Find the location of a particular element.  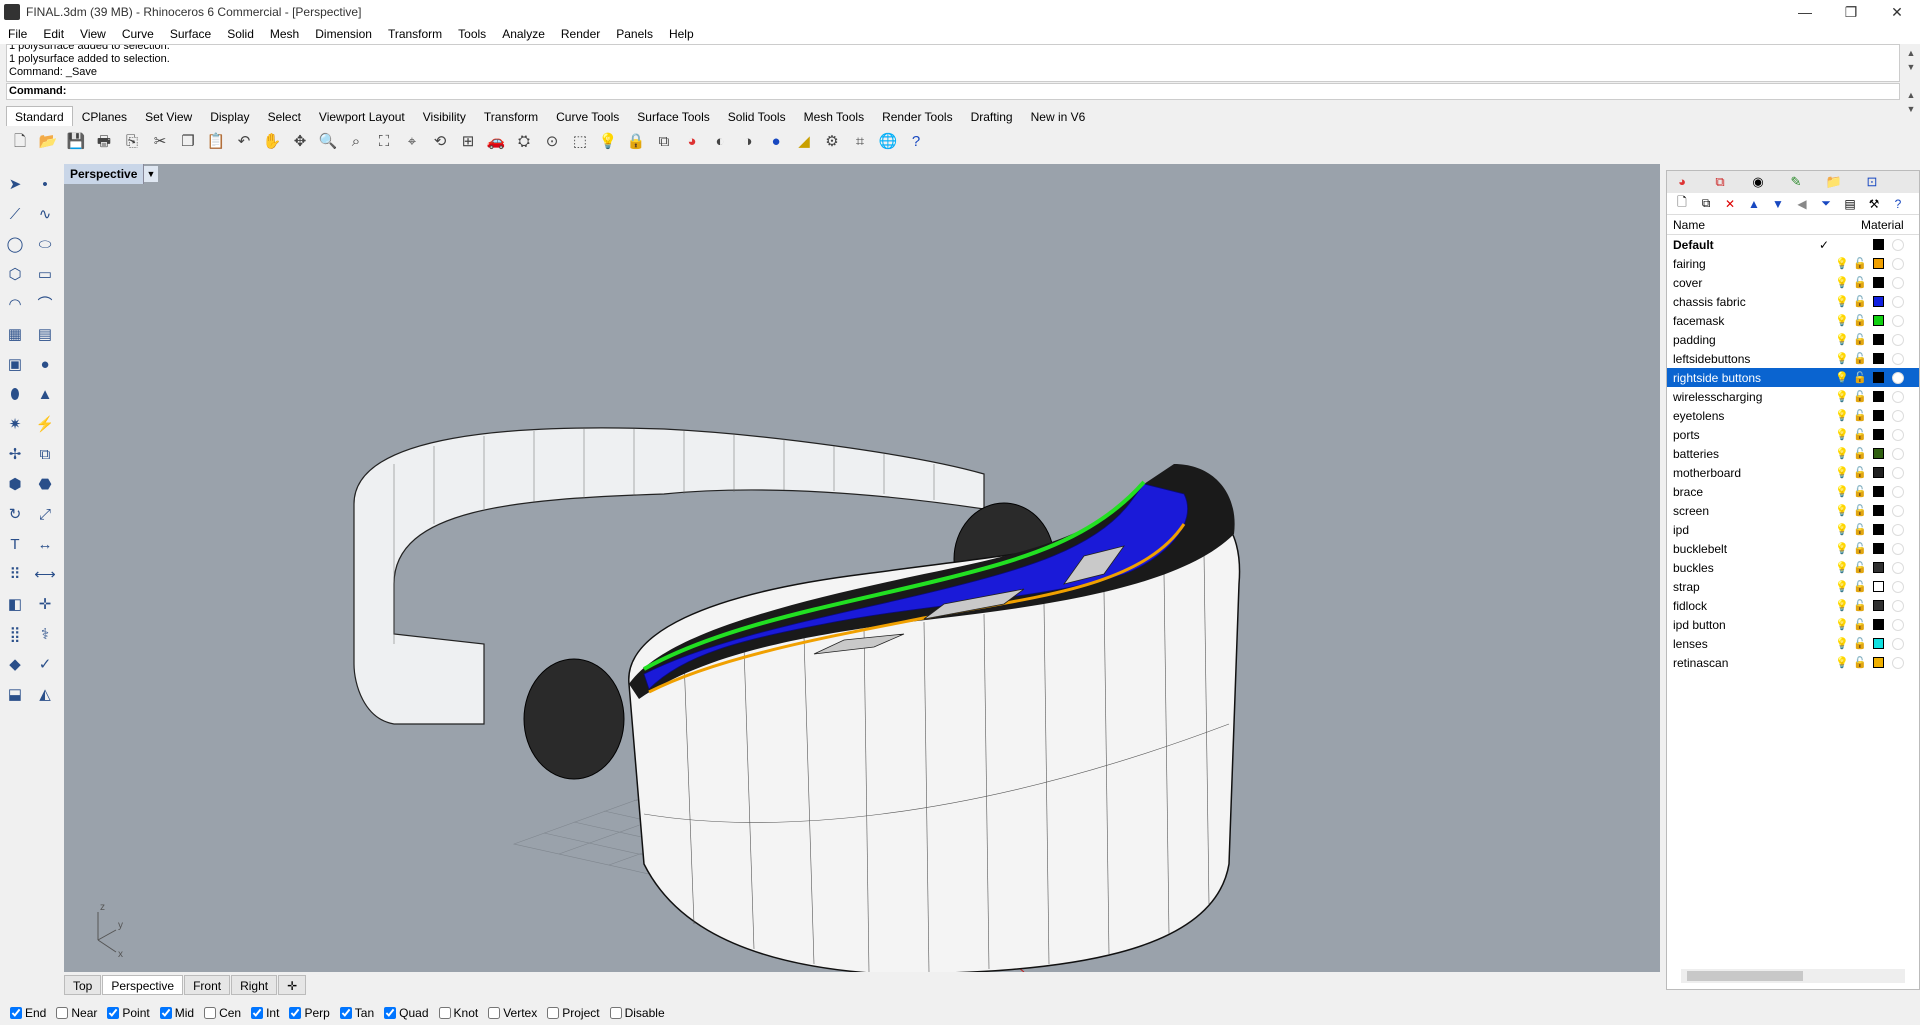

osnap-point: Point is located at coordinates (128, 1013).